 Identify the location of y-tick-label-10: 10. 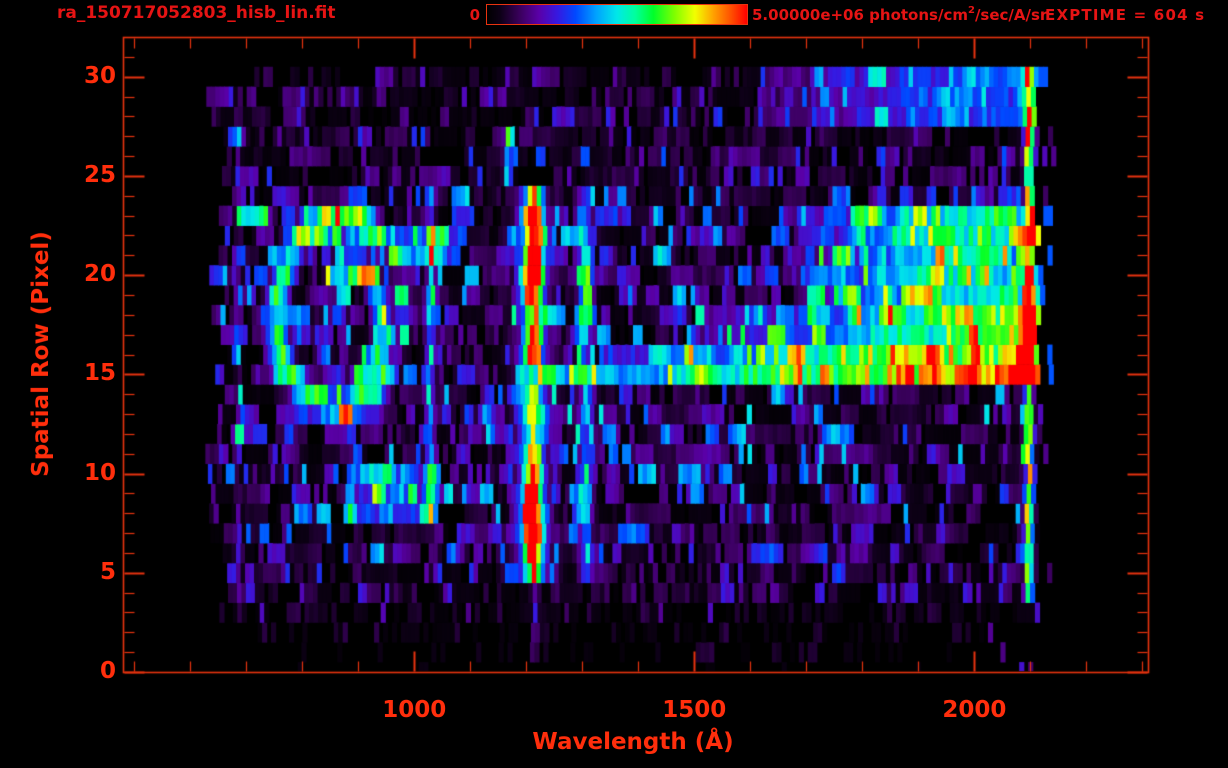
(99, 472).